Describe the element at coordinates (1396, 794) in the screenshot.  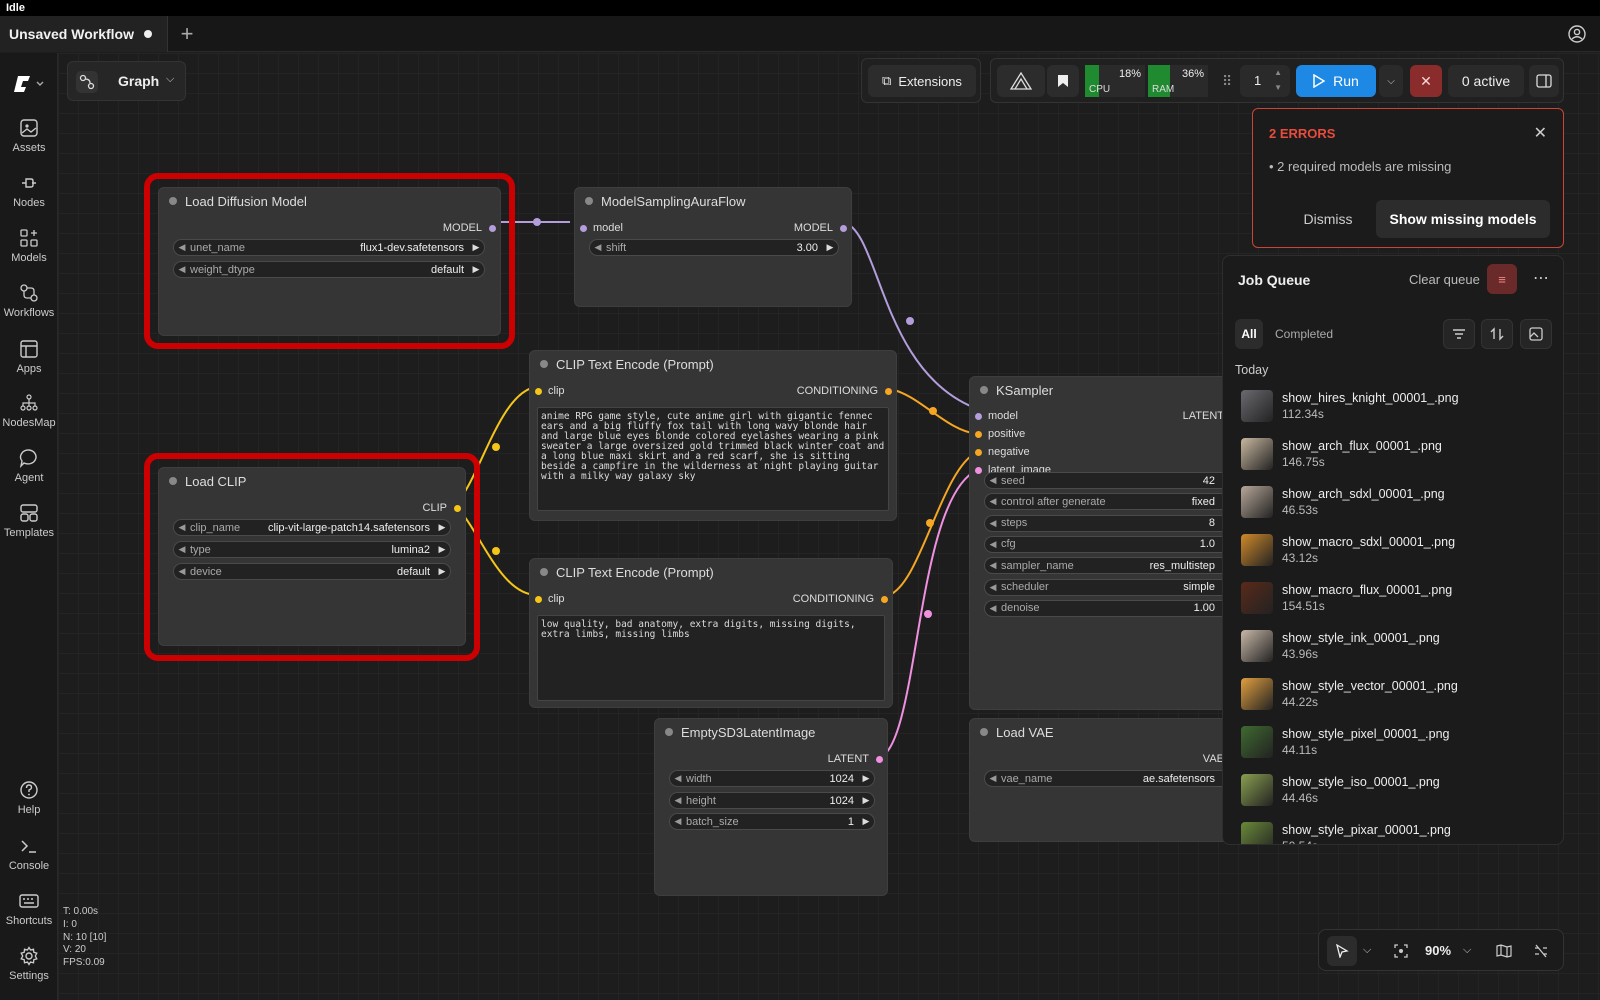
I see `queue-item: show_style_iso_00001_.png 44.46s` at that location.